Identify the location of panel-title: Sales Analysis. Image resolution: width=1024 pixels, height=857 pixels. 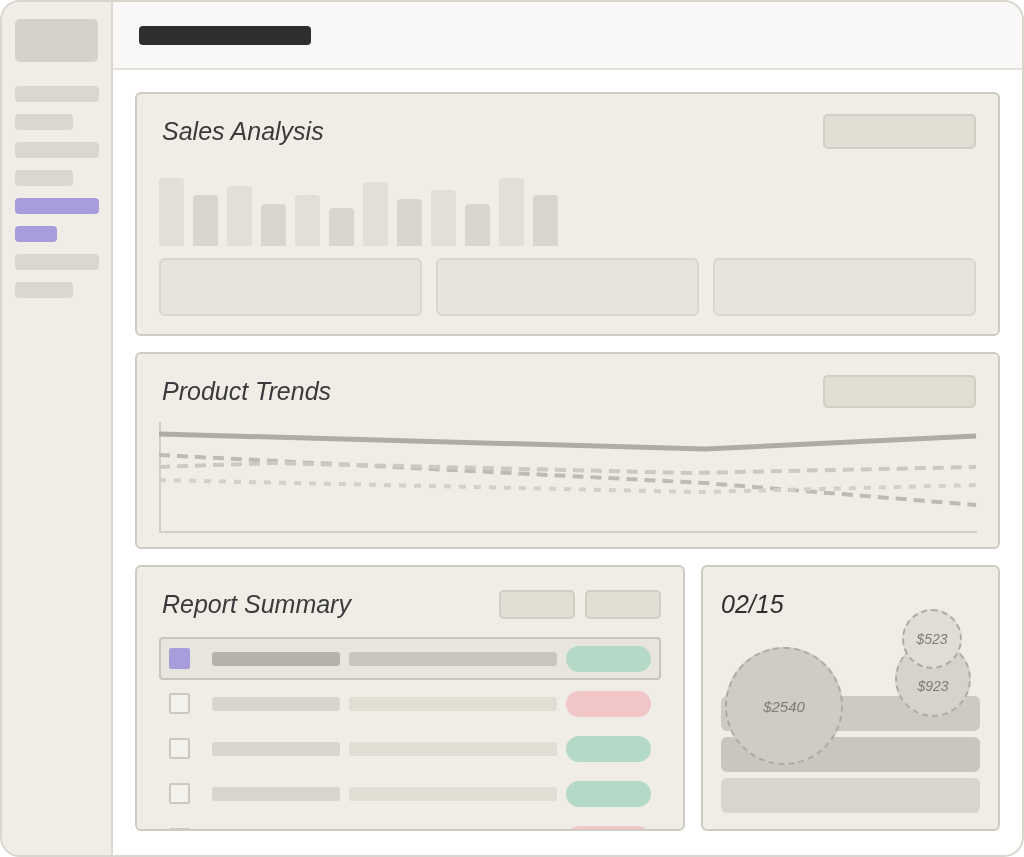
(242, 131).